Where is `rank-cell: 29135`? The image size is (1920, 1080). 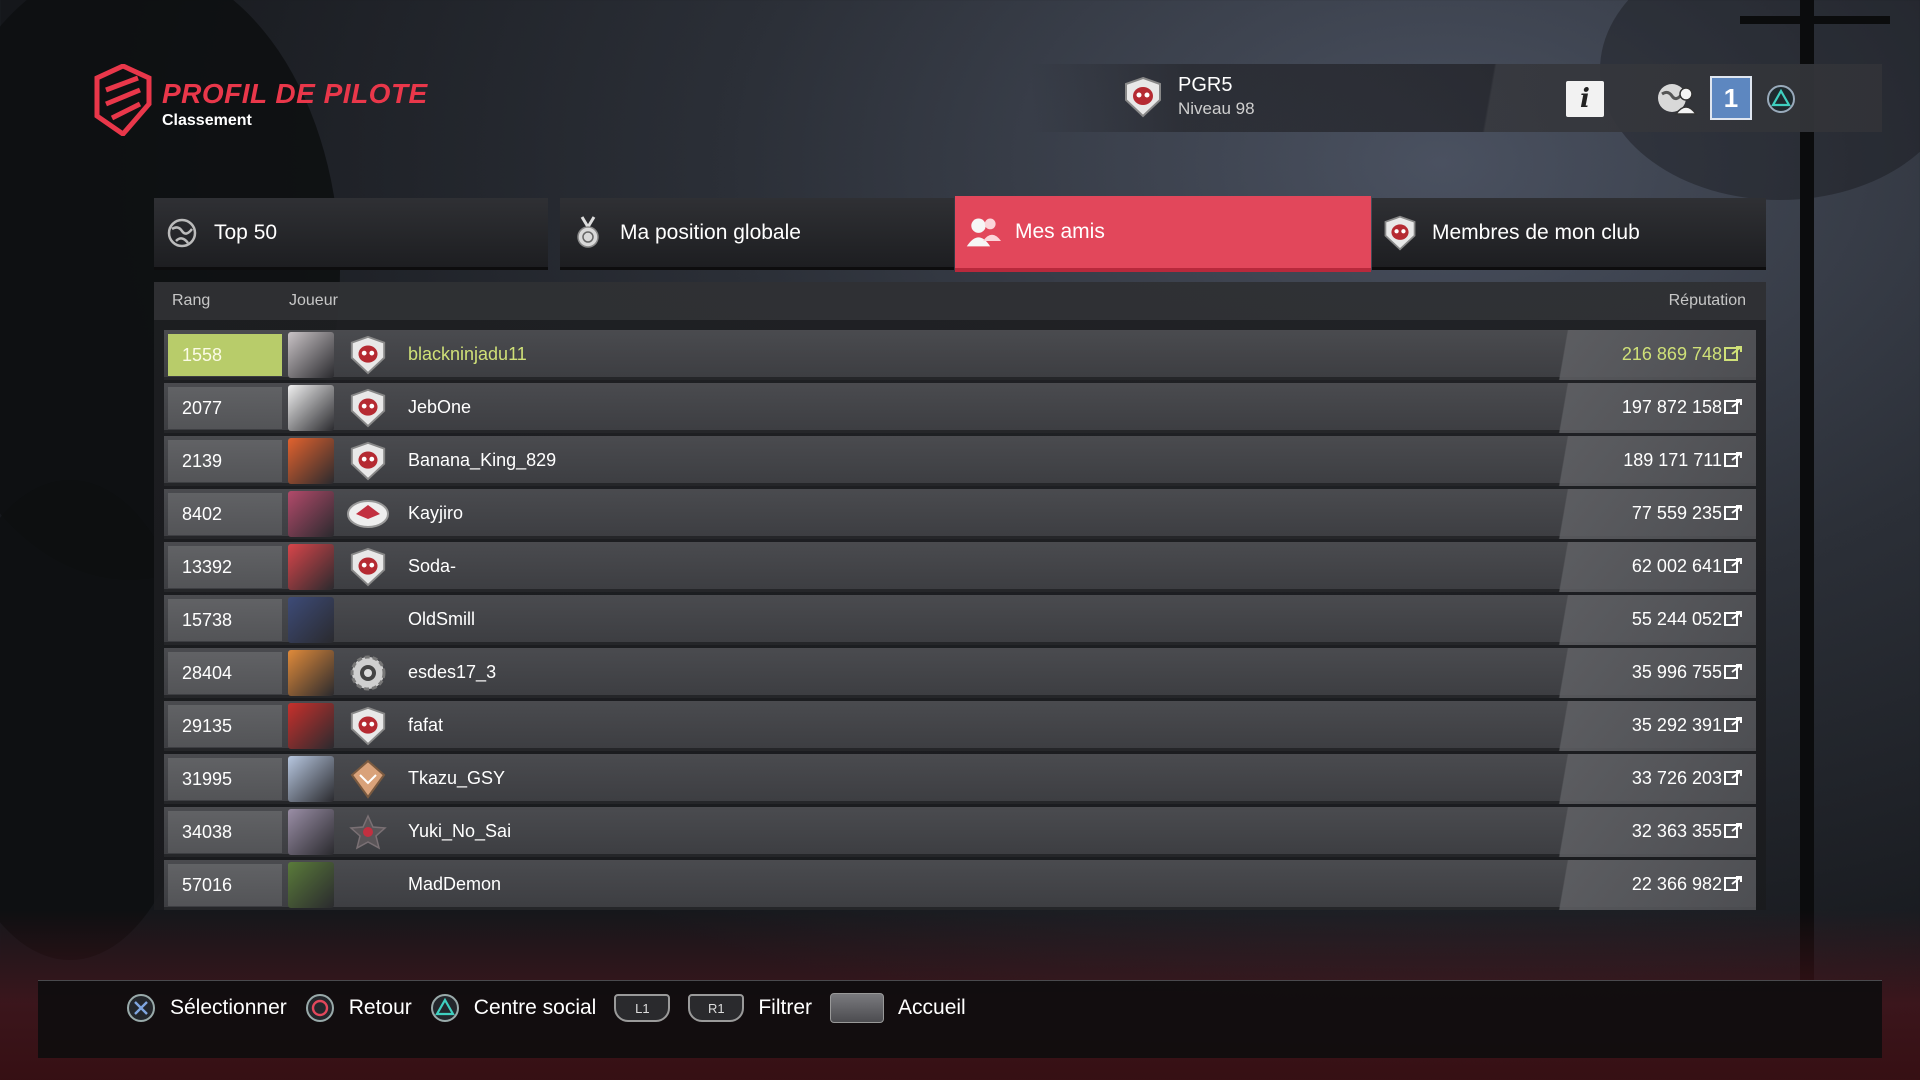 rank-cell: 29135 is located at coordinates (225, 726).